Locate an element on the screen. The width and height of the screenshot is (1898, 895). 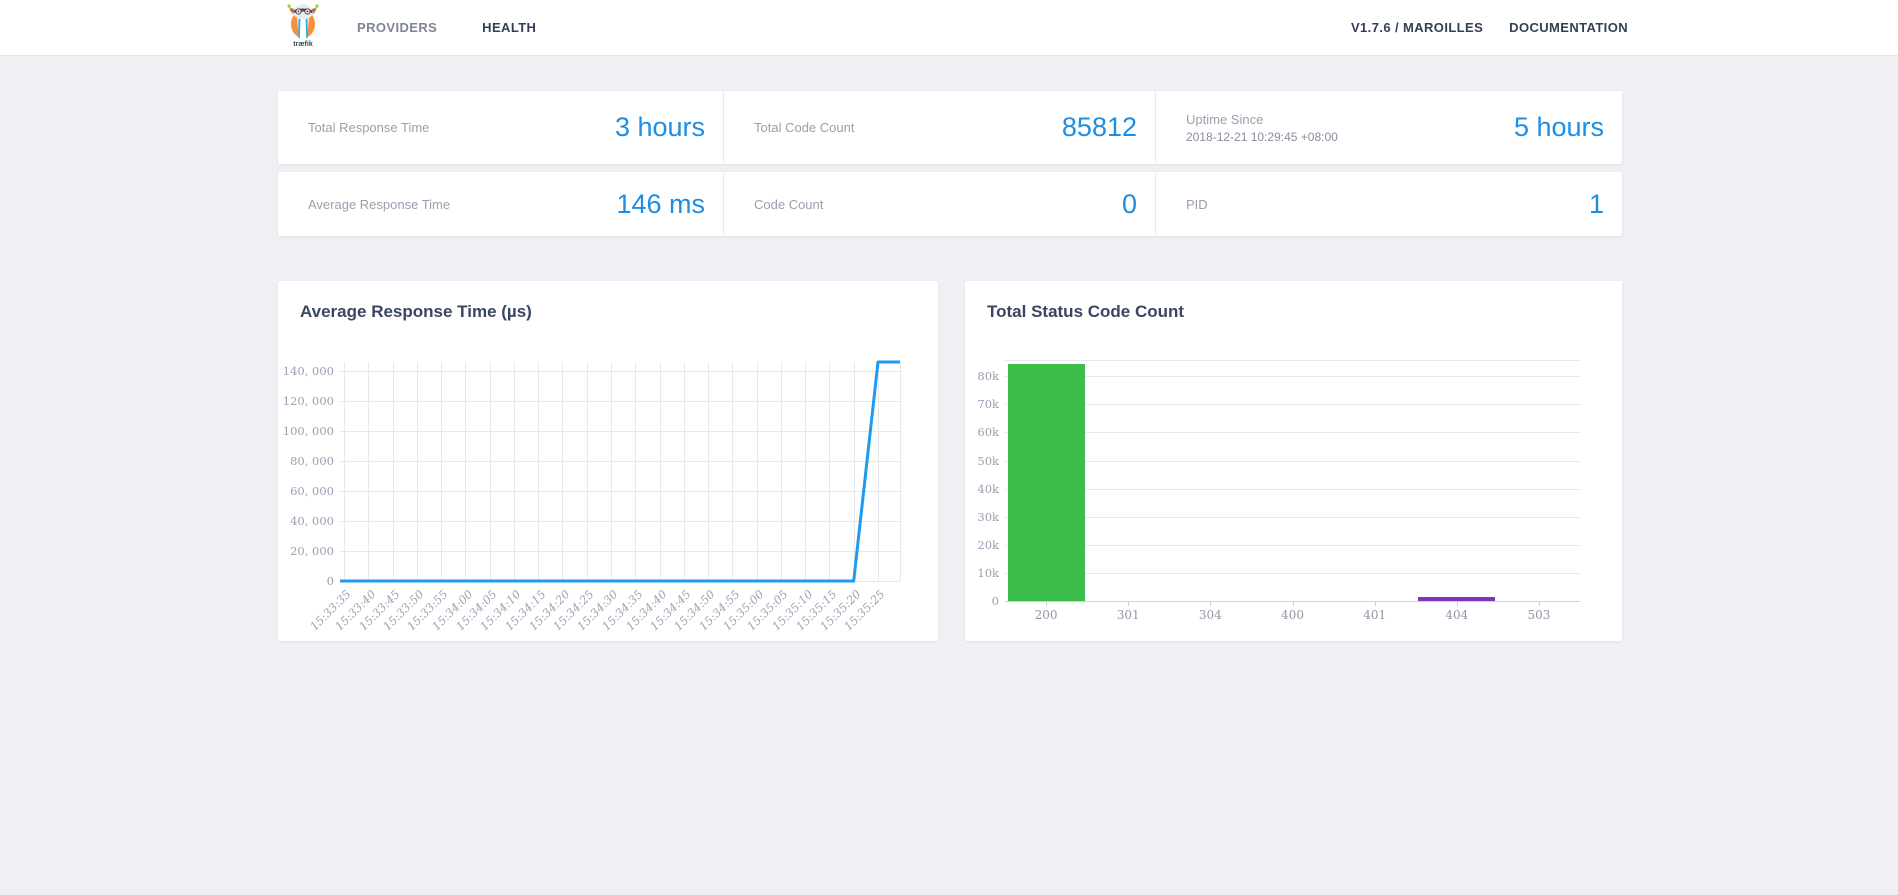
nav-version-link: V1.7.6 / MAROILLES is located at coordinates (1417, 27).